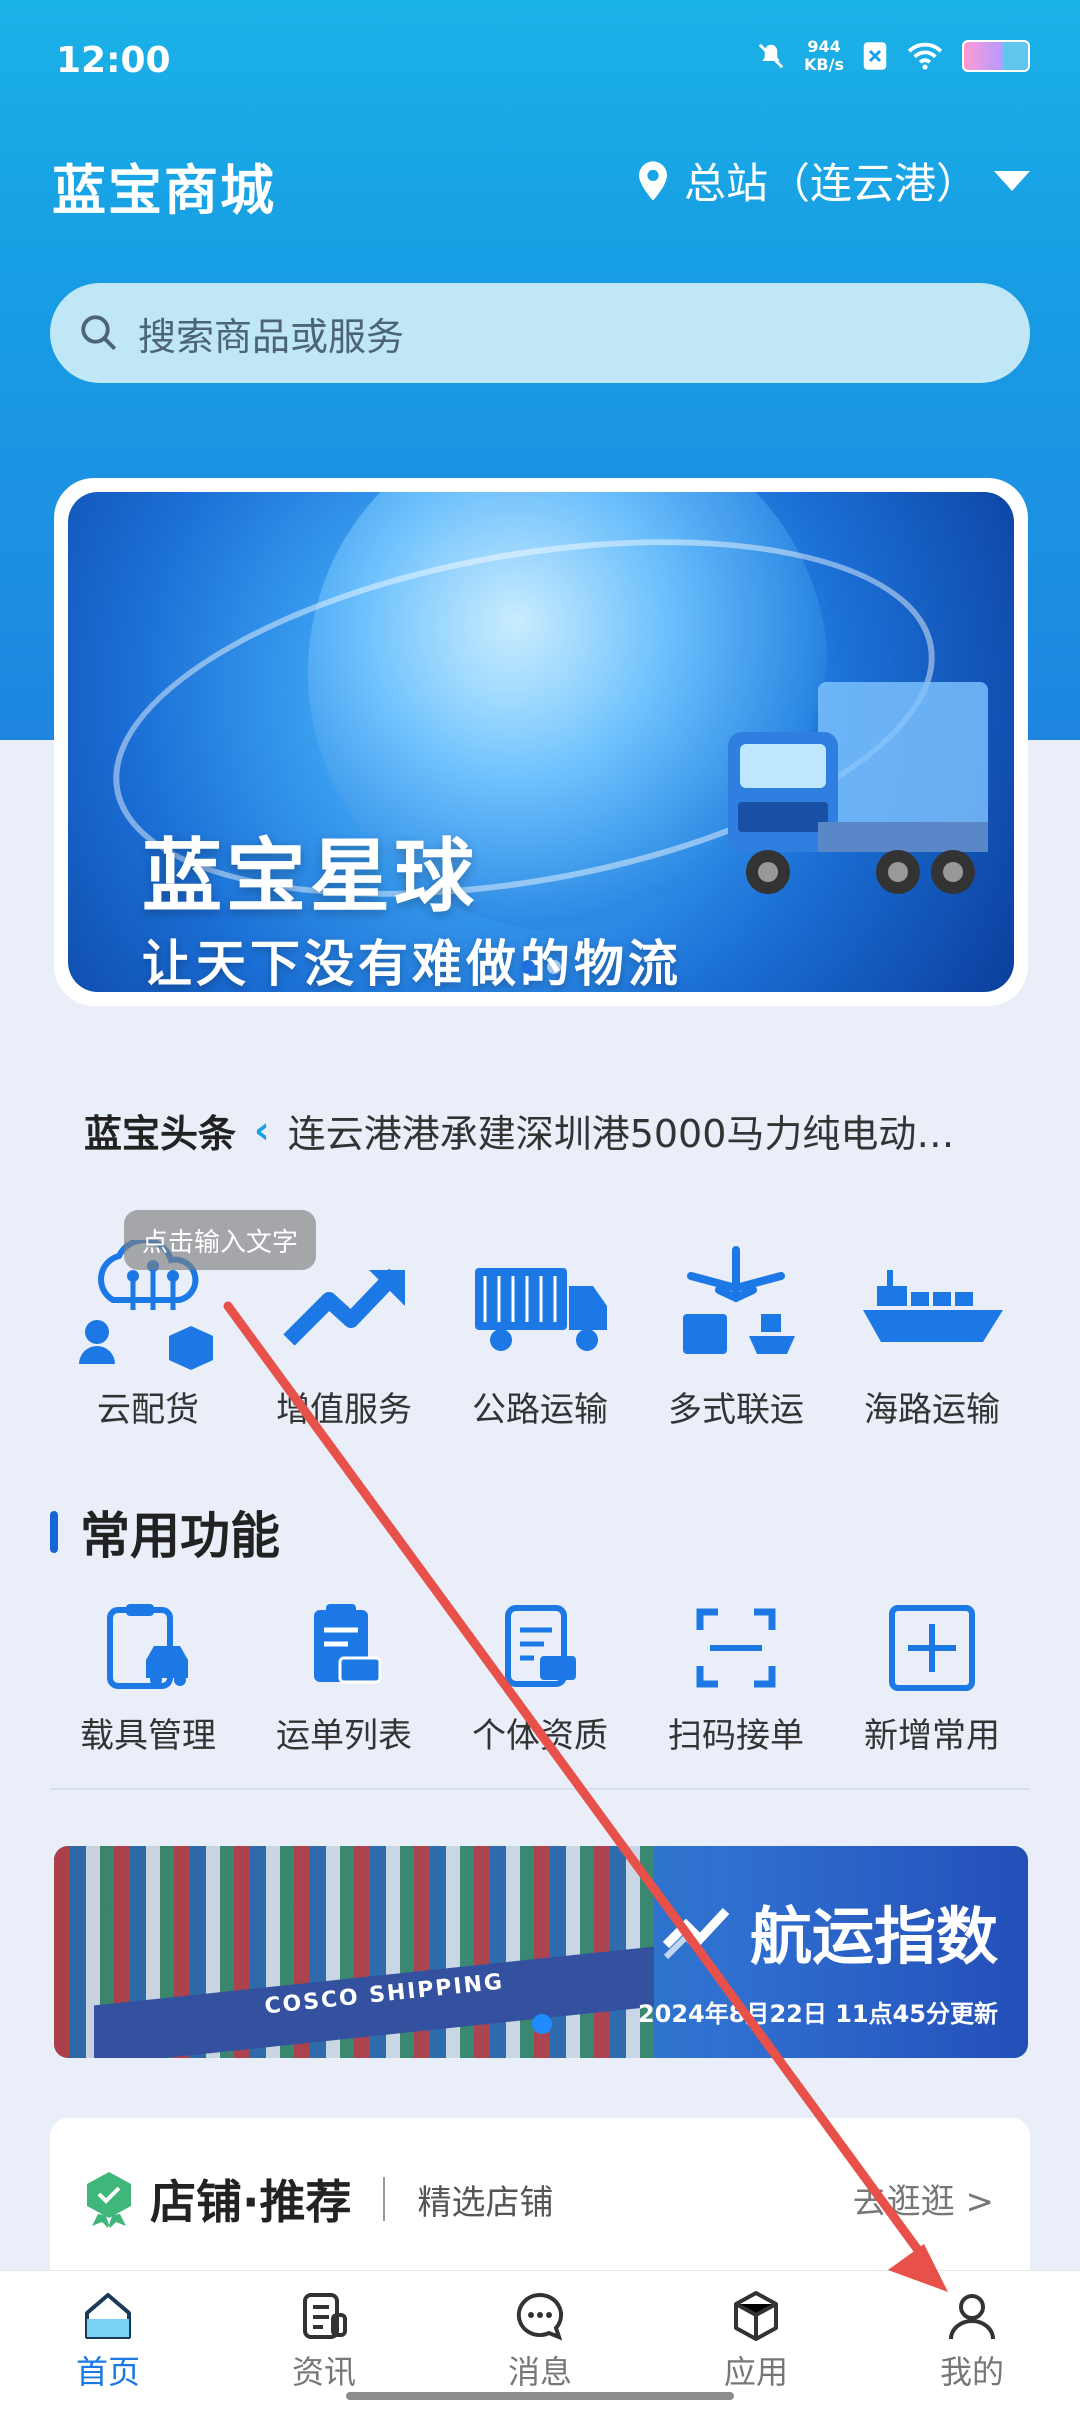  I want to click on tab-profile: 我的, so click(972, 2340).